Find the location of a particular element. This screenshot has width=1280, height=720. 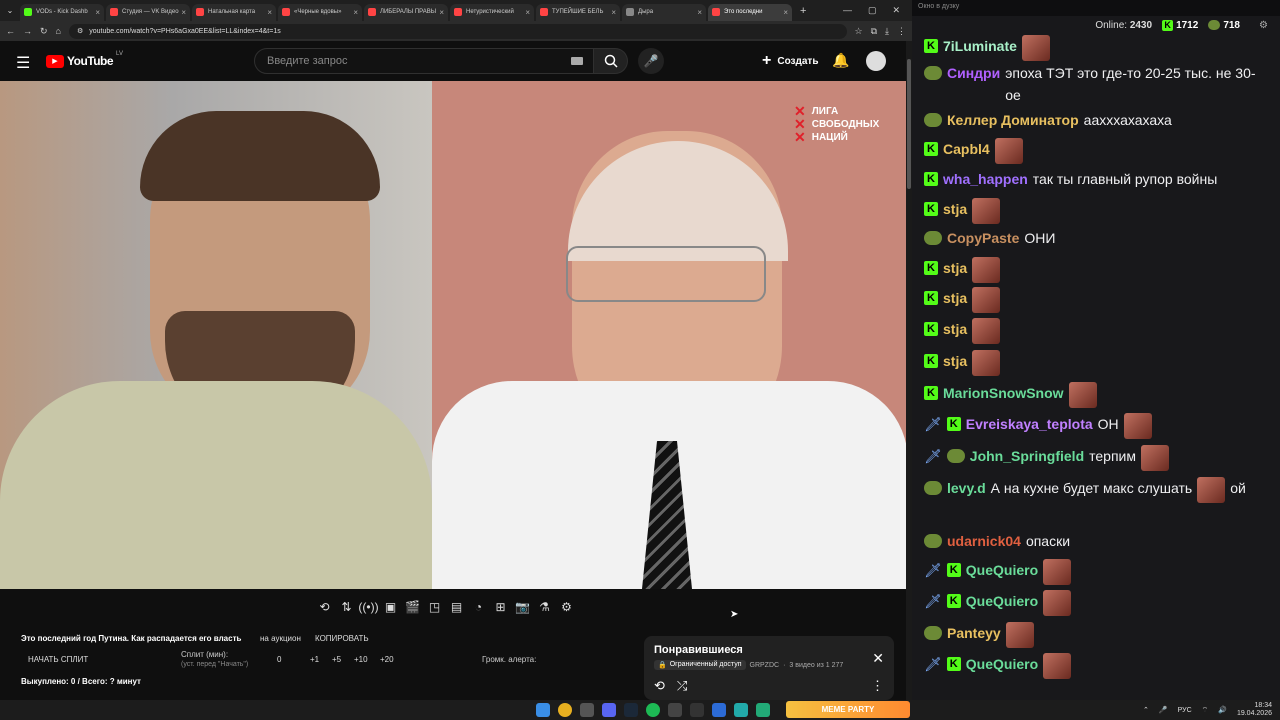

download-icon: ⤓ is located at coordinates (887, 31).